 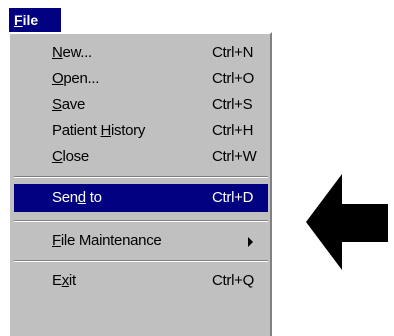 I want to click on menu-item-shortcut: Ctrl+H, so click(x=233, y=130).